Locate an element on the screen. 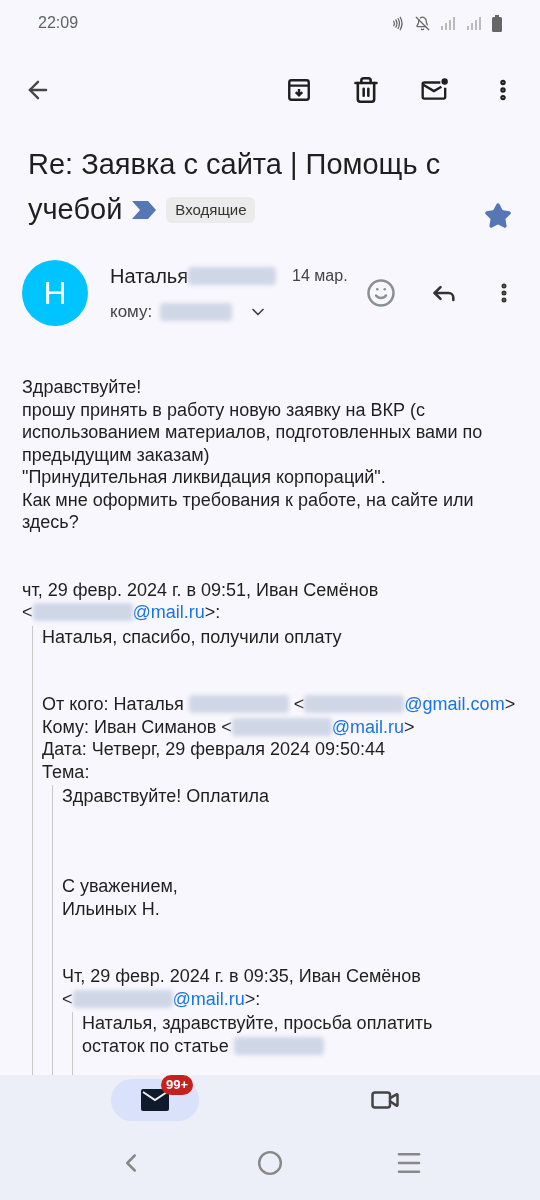 The height and width of the screenshot is (1200, 540). sender-avatar: Н is located at coordinates (55, 293).